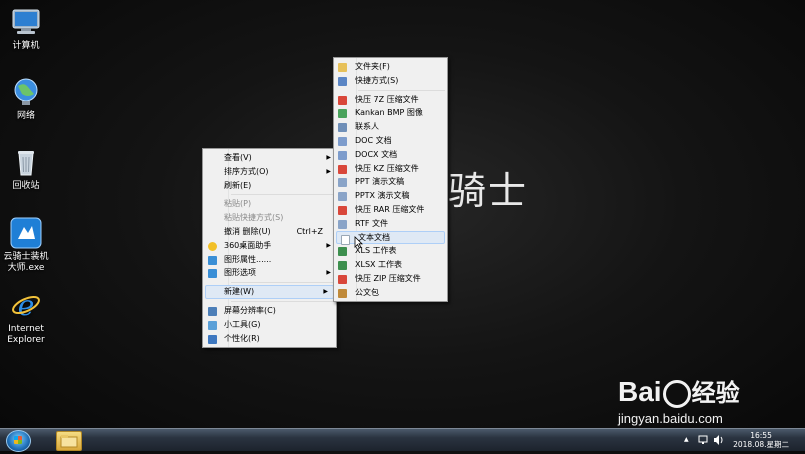  What do you see at coordinates (212, 311) in the screenshot?
I see `monitor-icon` at bounding box center [212, 311].